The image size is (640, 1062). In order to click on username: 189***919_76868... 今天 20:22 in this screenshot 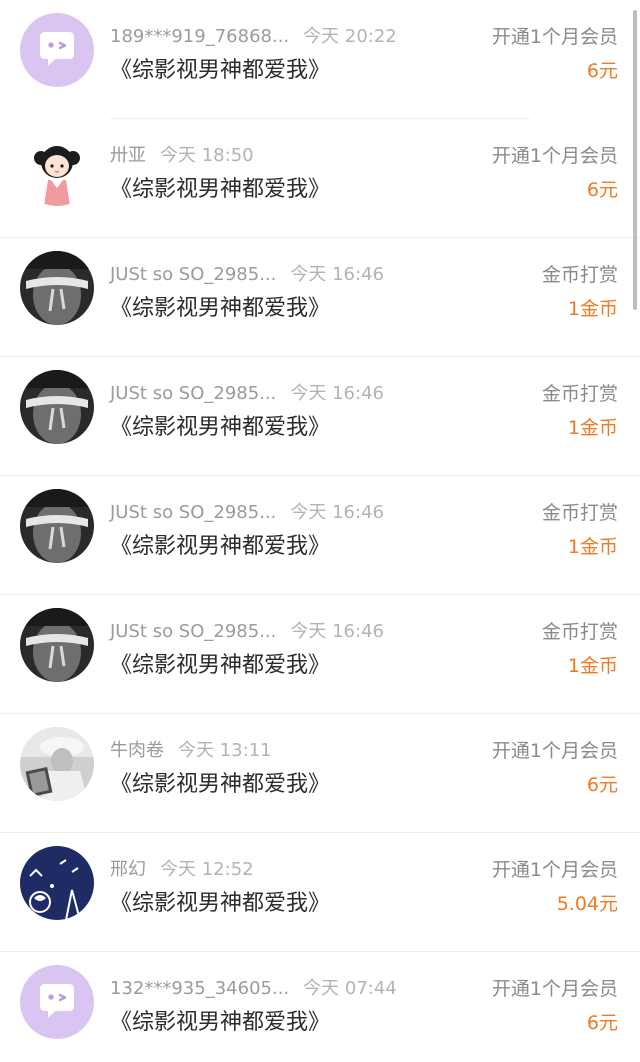, I will do `click(253, 36)`.